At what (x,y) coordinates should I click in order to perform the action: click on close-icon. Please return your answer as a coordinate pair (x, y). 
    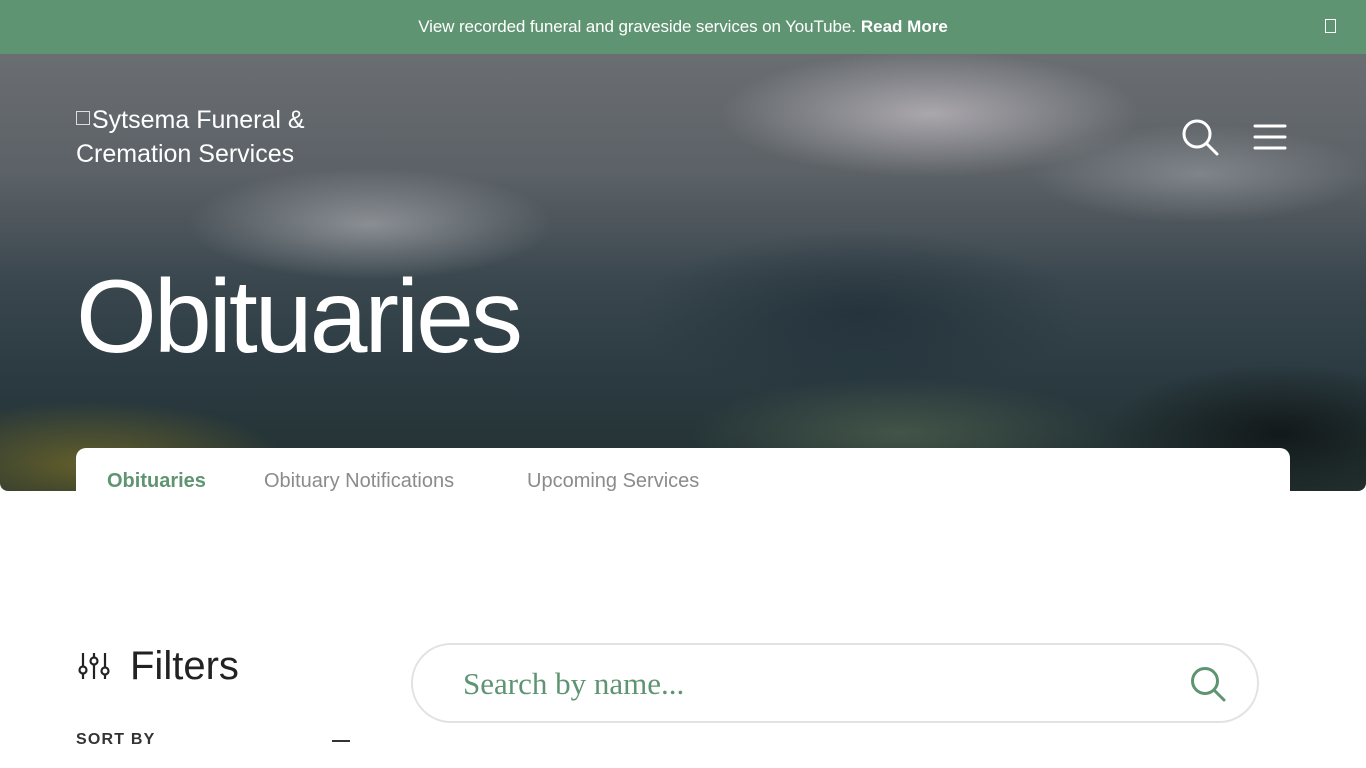
    Looking at the image, I should click on (1330, 26).